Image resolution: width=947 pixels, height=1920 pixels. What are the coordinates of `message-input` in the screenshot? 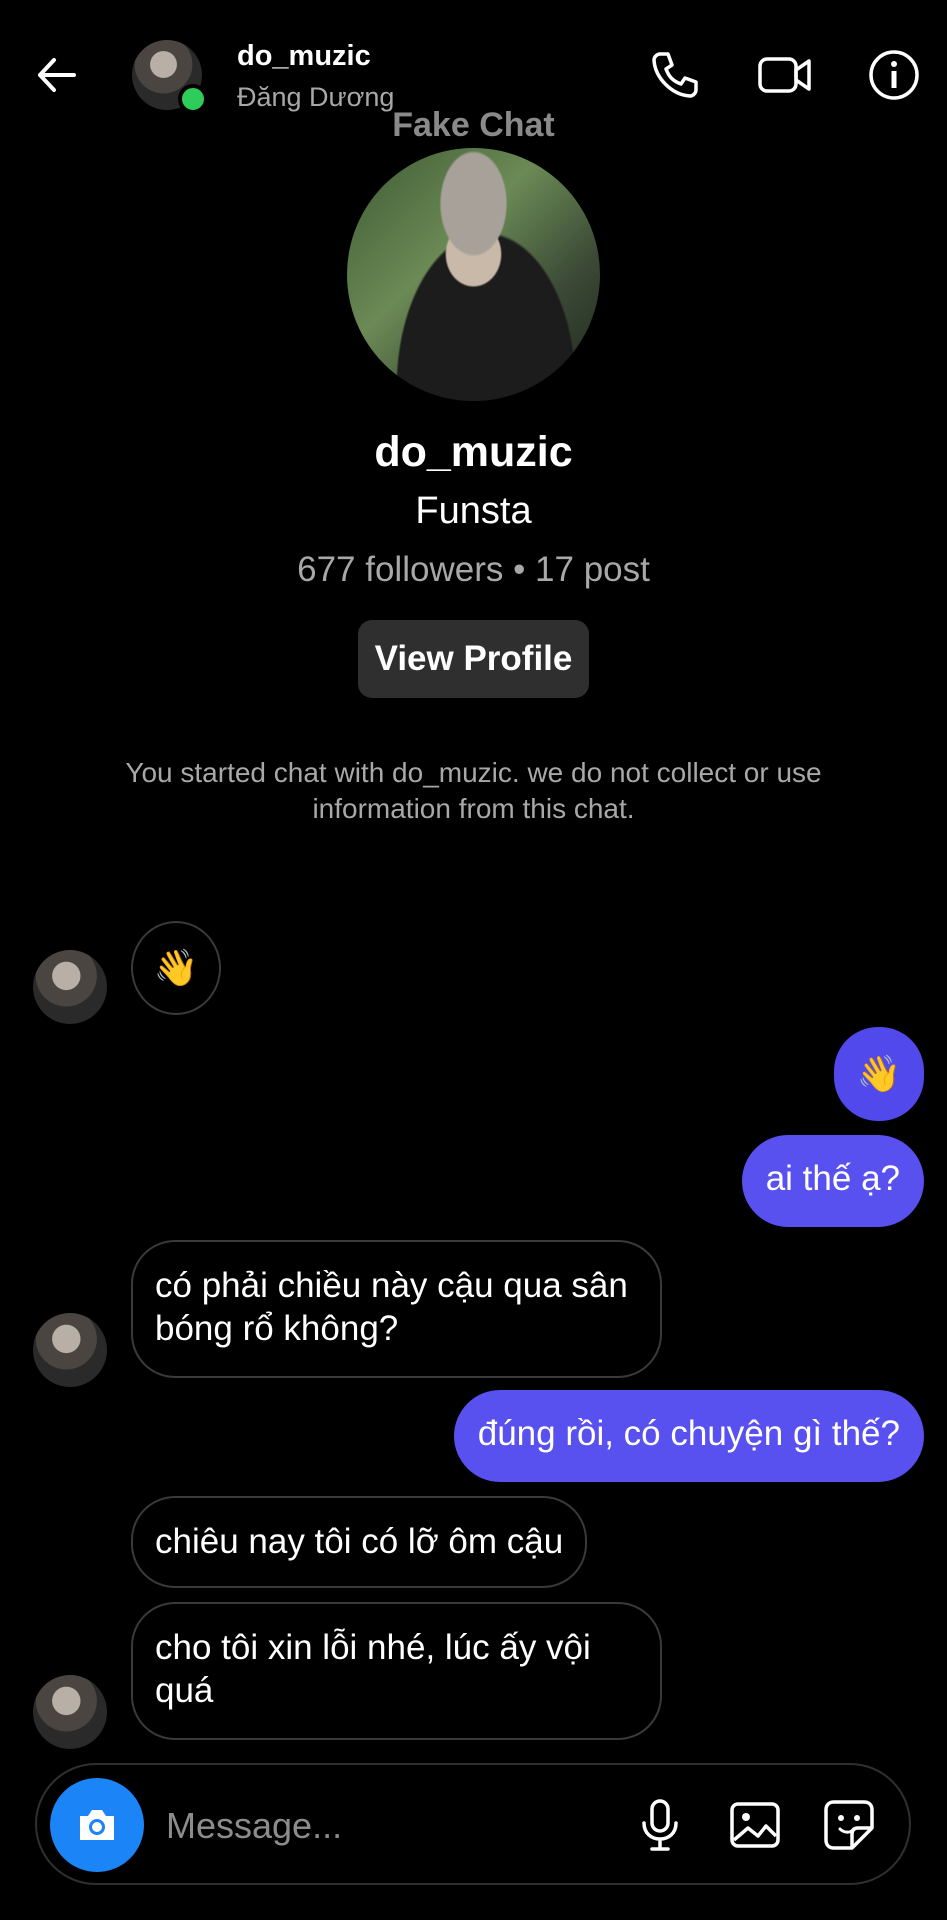 It's located at (386, 1826).